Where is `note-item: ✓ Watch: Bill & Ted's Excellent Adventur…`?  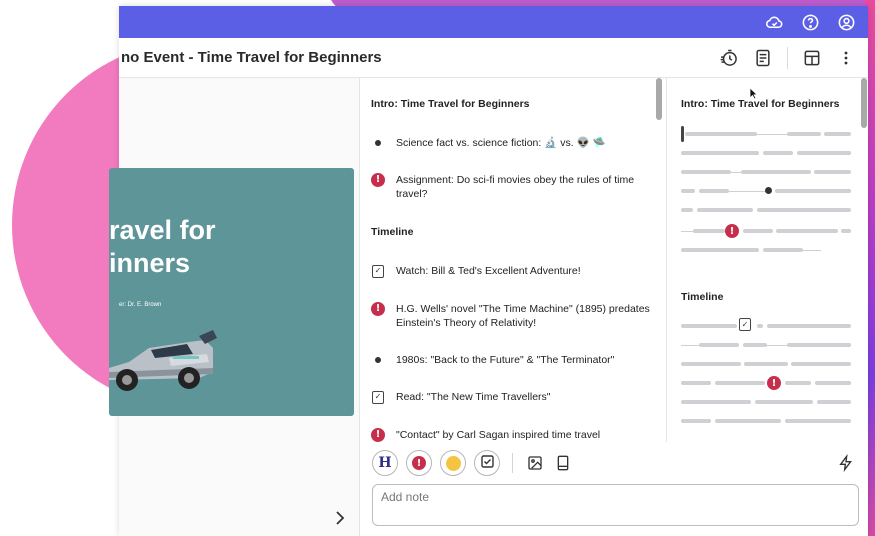 note-item: ✓ Watch: Bill & Ted's Excellent Adventur… is located at coordinates (511, 271).